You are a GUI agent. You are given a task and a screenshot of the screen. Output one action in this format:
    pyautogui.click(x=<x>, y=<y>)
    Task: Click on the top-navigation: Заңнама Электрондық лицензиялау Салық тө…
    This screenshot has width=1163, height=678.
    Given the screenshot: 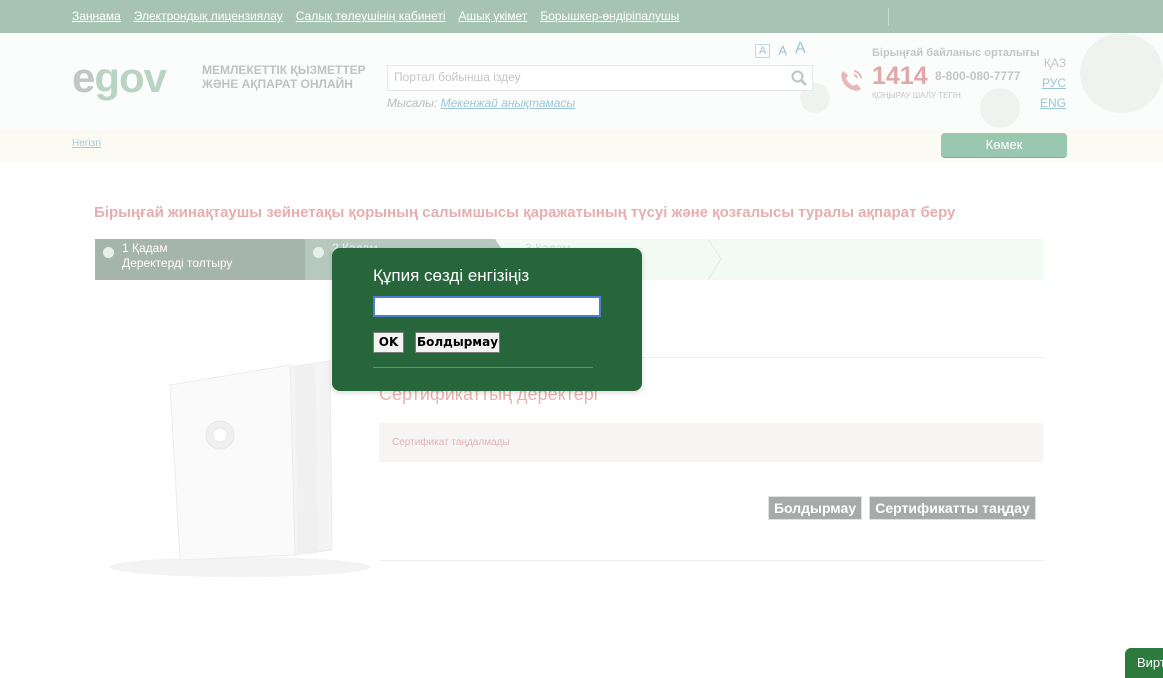 What is the action you would take?
    pyautogui.click(x=581, y=16)
    